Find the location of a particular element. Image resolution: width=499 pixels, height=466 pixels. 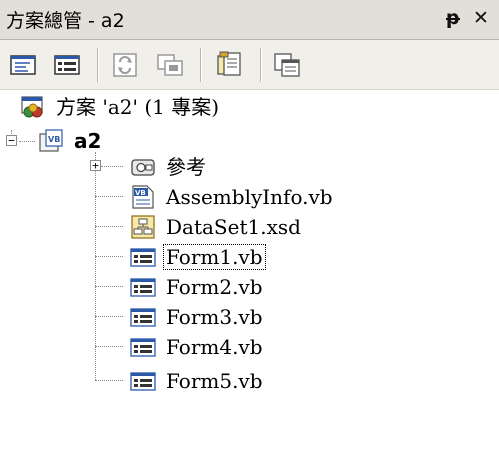

tree-node-file: Form3.vb is located at coordinates (300, 317).